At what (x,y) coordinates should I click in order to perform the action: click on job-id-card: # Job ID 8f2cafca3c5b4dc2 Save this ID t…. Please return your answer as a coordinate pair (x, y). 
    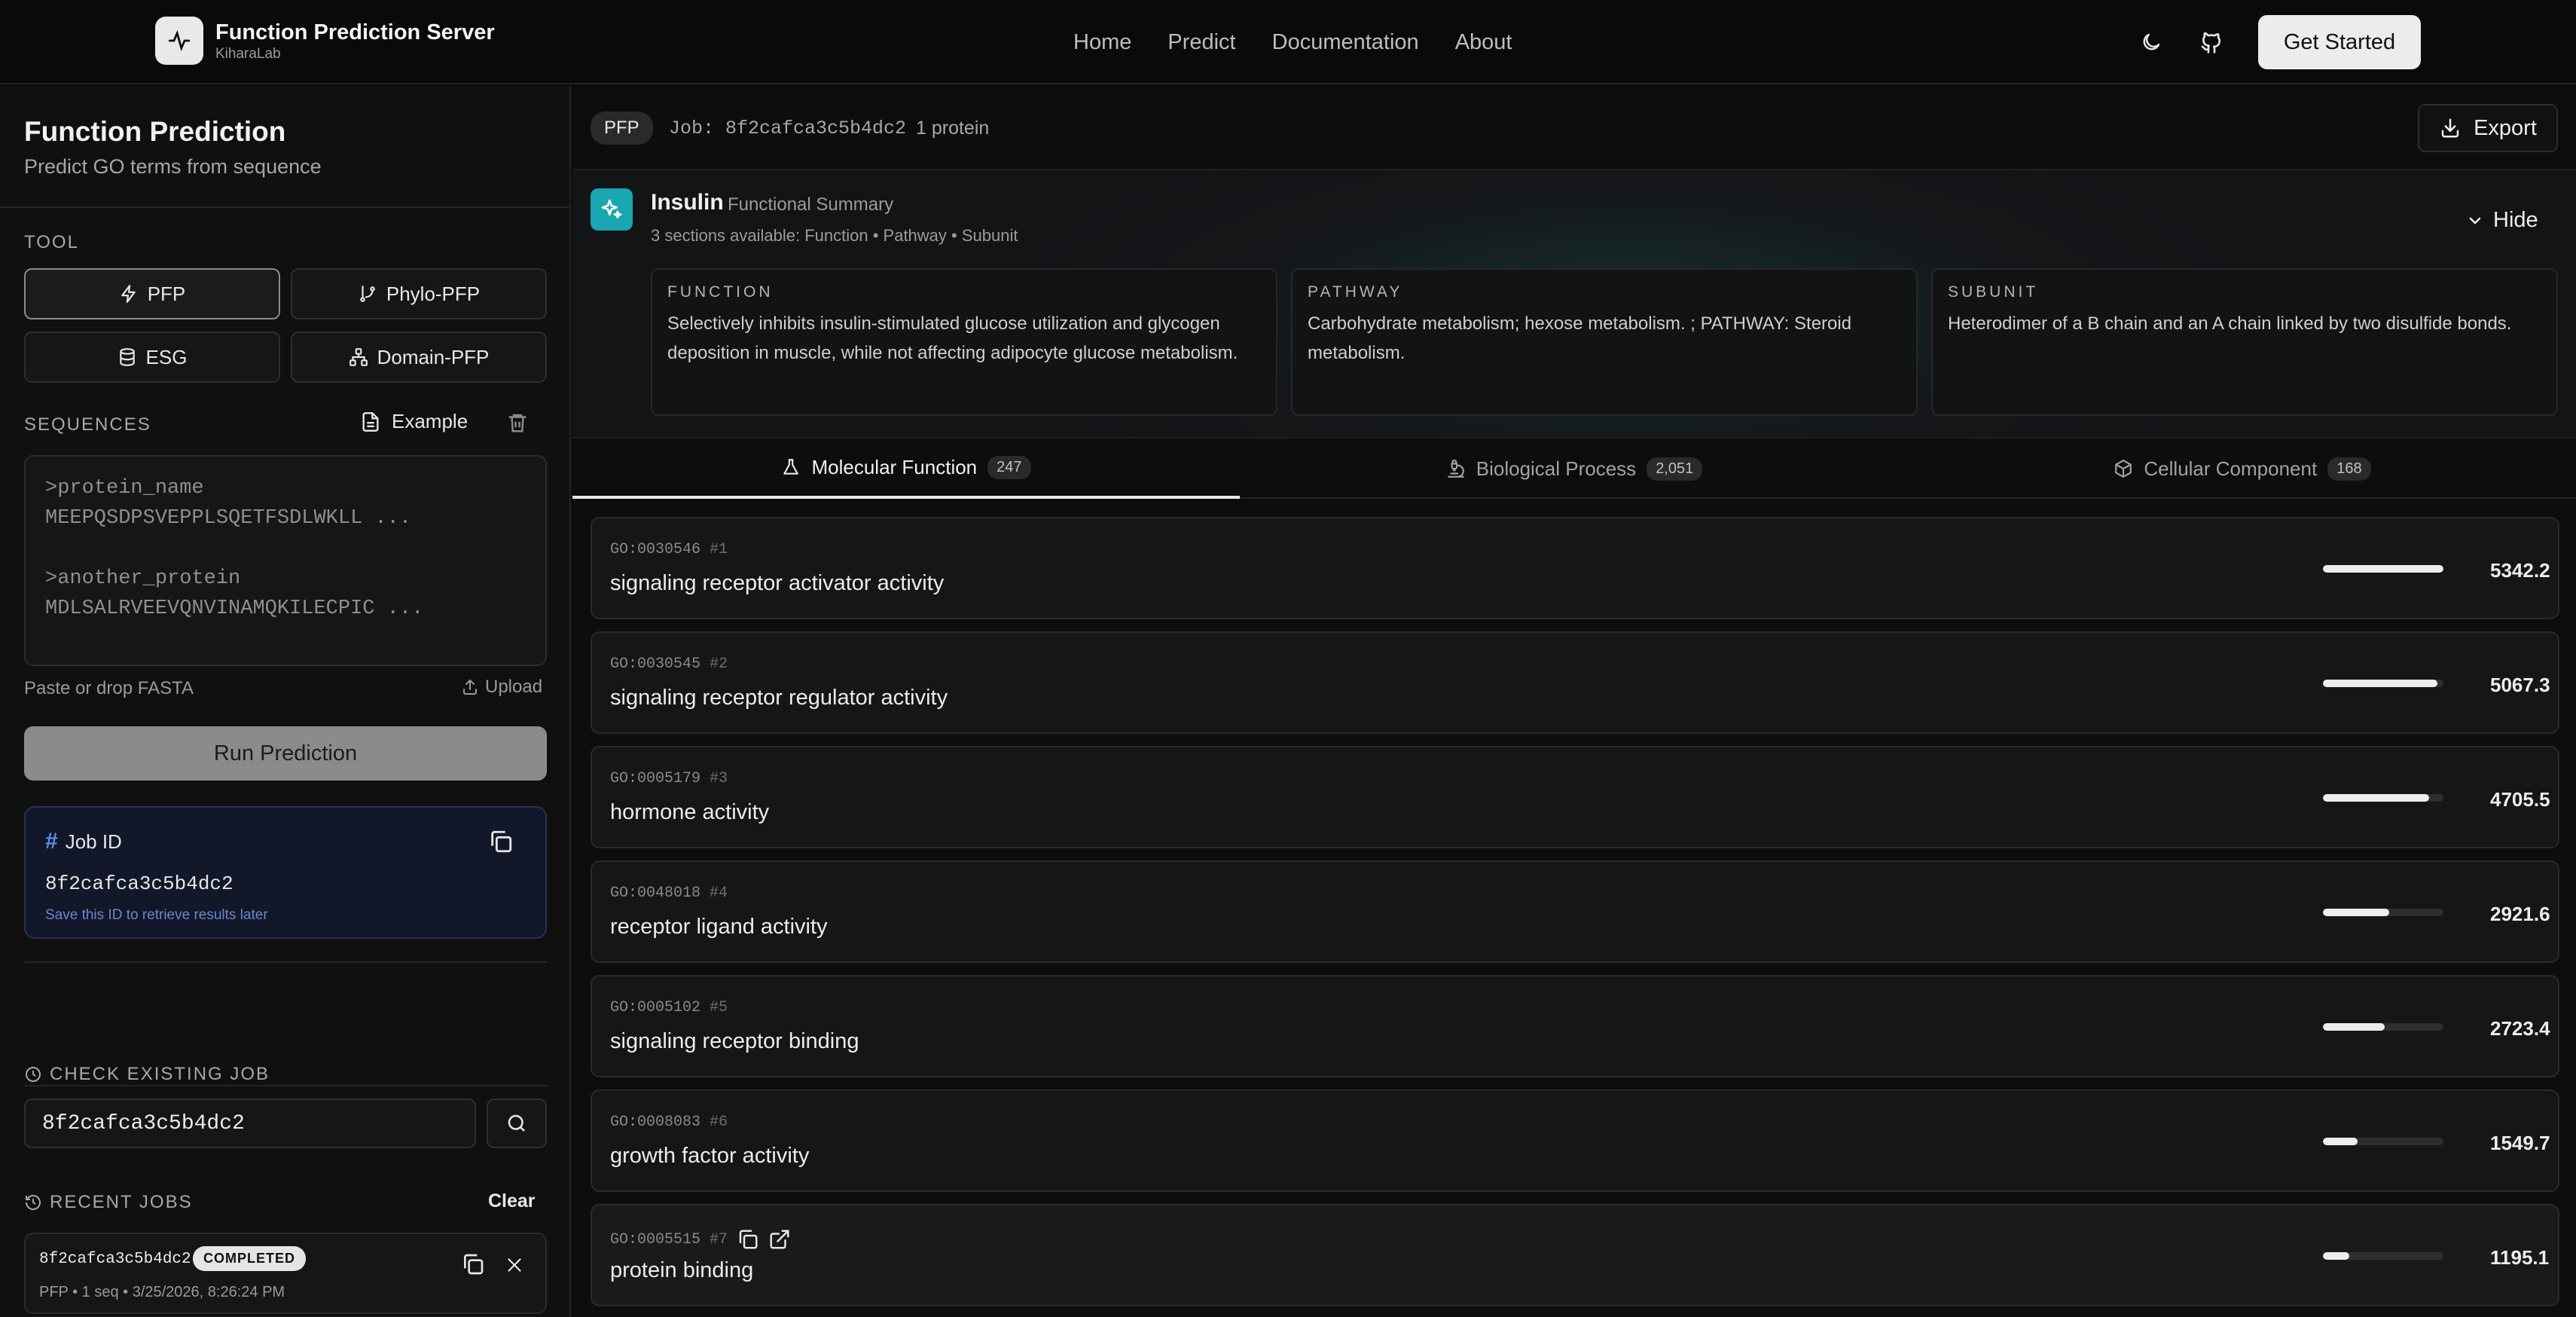
    Looking at the image, I should click on (286, 873).